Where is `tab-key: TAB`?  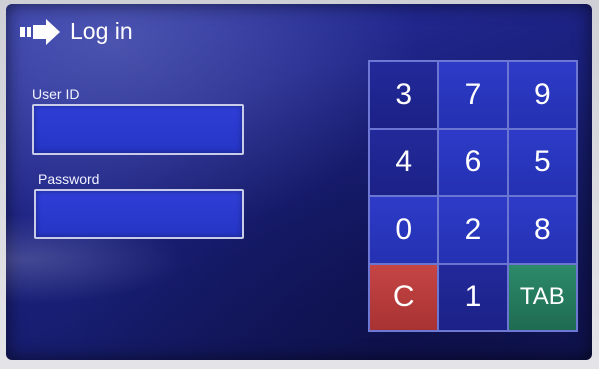
tab-key: TAB is located at coordinates (542, 297).